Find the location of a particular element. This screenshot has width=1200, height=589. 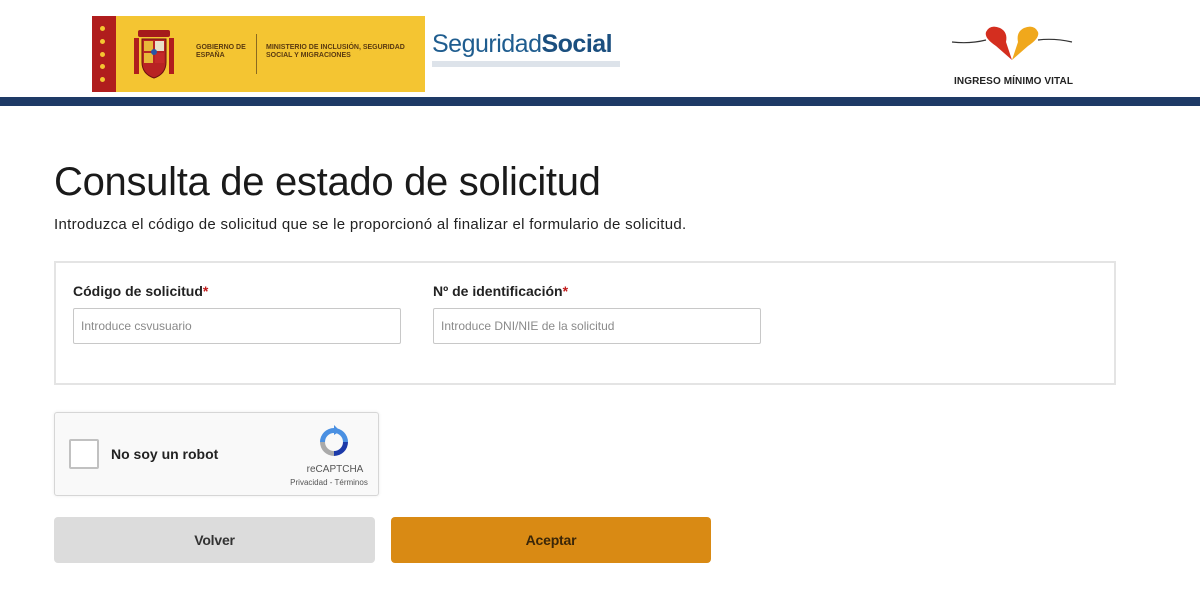

recaptcha-checkbox is located at coordinates (84, 454).